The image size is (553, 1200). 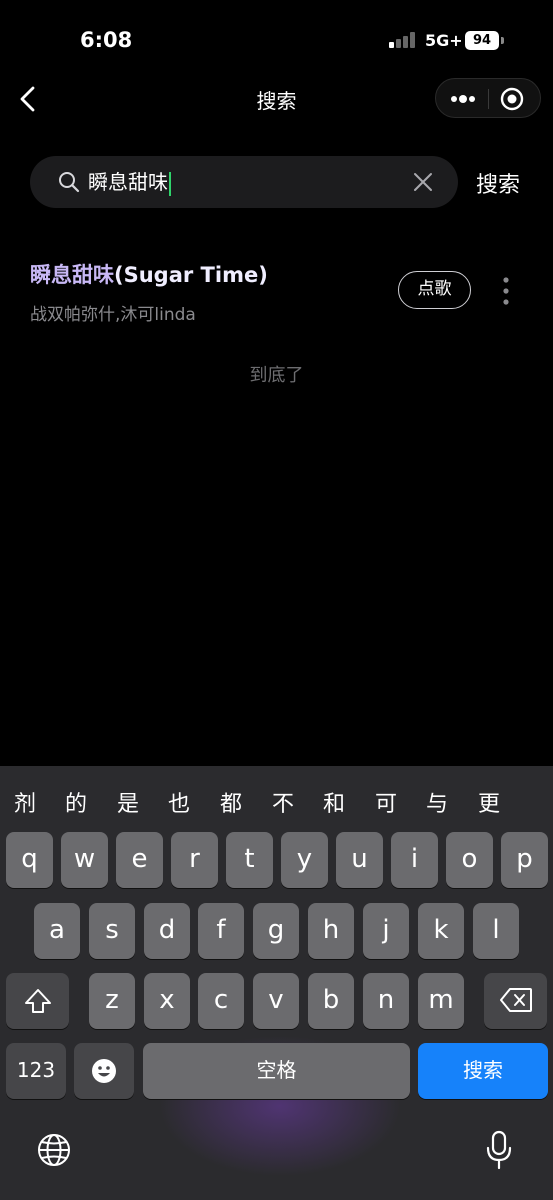 I want to click on key-w: w, so click(x=84, y=860).